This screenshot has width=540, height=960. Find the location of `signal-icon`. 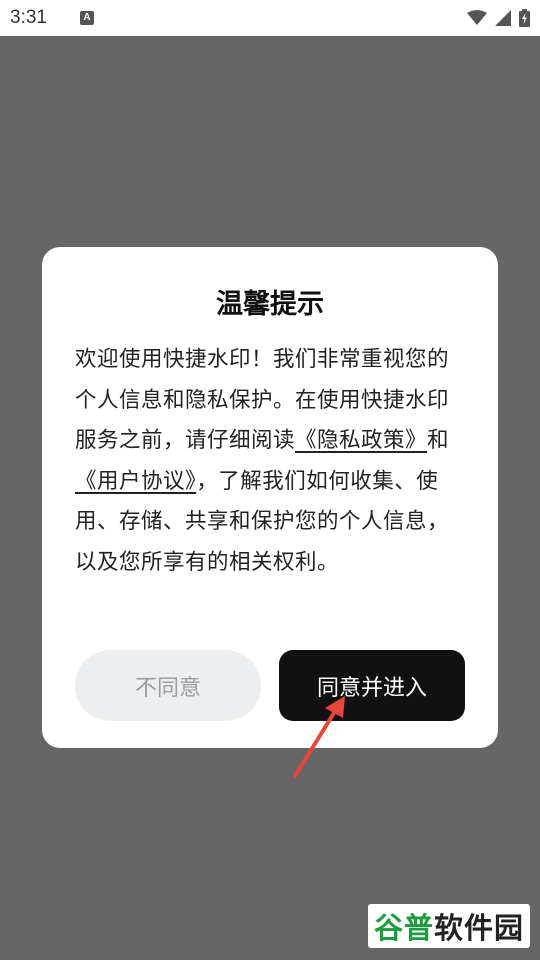

signal-icon is located at coordinates (503, 18).